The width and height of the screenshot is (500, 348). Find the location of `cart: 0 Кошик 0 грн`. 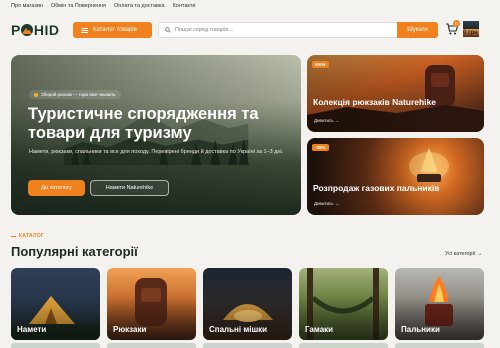

cart: 0 Кошик 0 грн is located at coordinates (462, 28).